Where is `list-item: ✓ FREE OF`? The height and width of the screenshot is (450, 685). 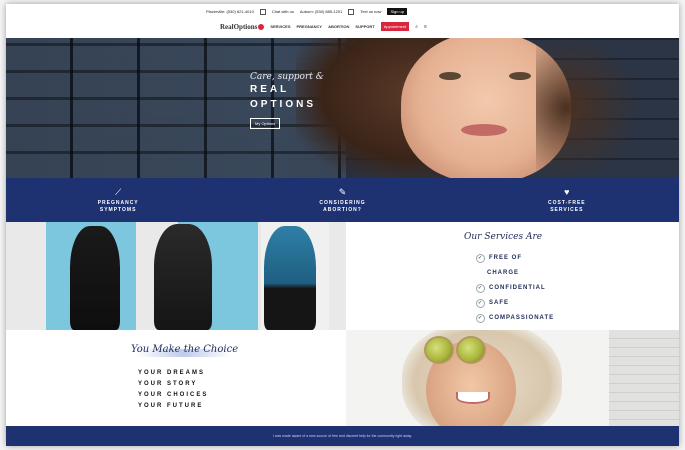
list-item: ✓ FREE OF is located at coordinates (499, 258).